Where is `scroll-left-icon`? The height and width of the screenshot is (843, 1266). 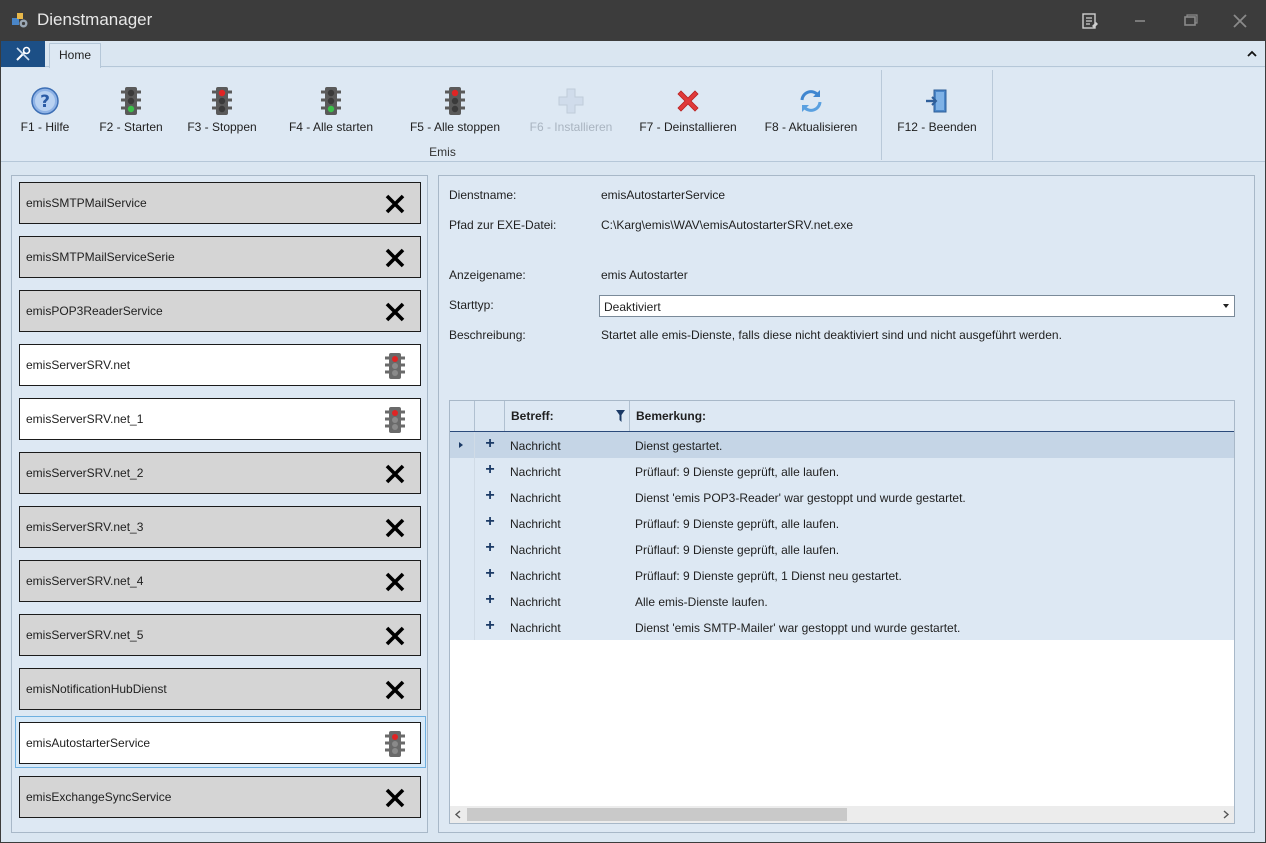
scroll-left-icon is located at coordinates (458, 814).